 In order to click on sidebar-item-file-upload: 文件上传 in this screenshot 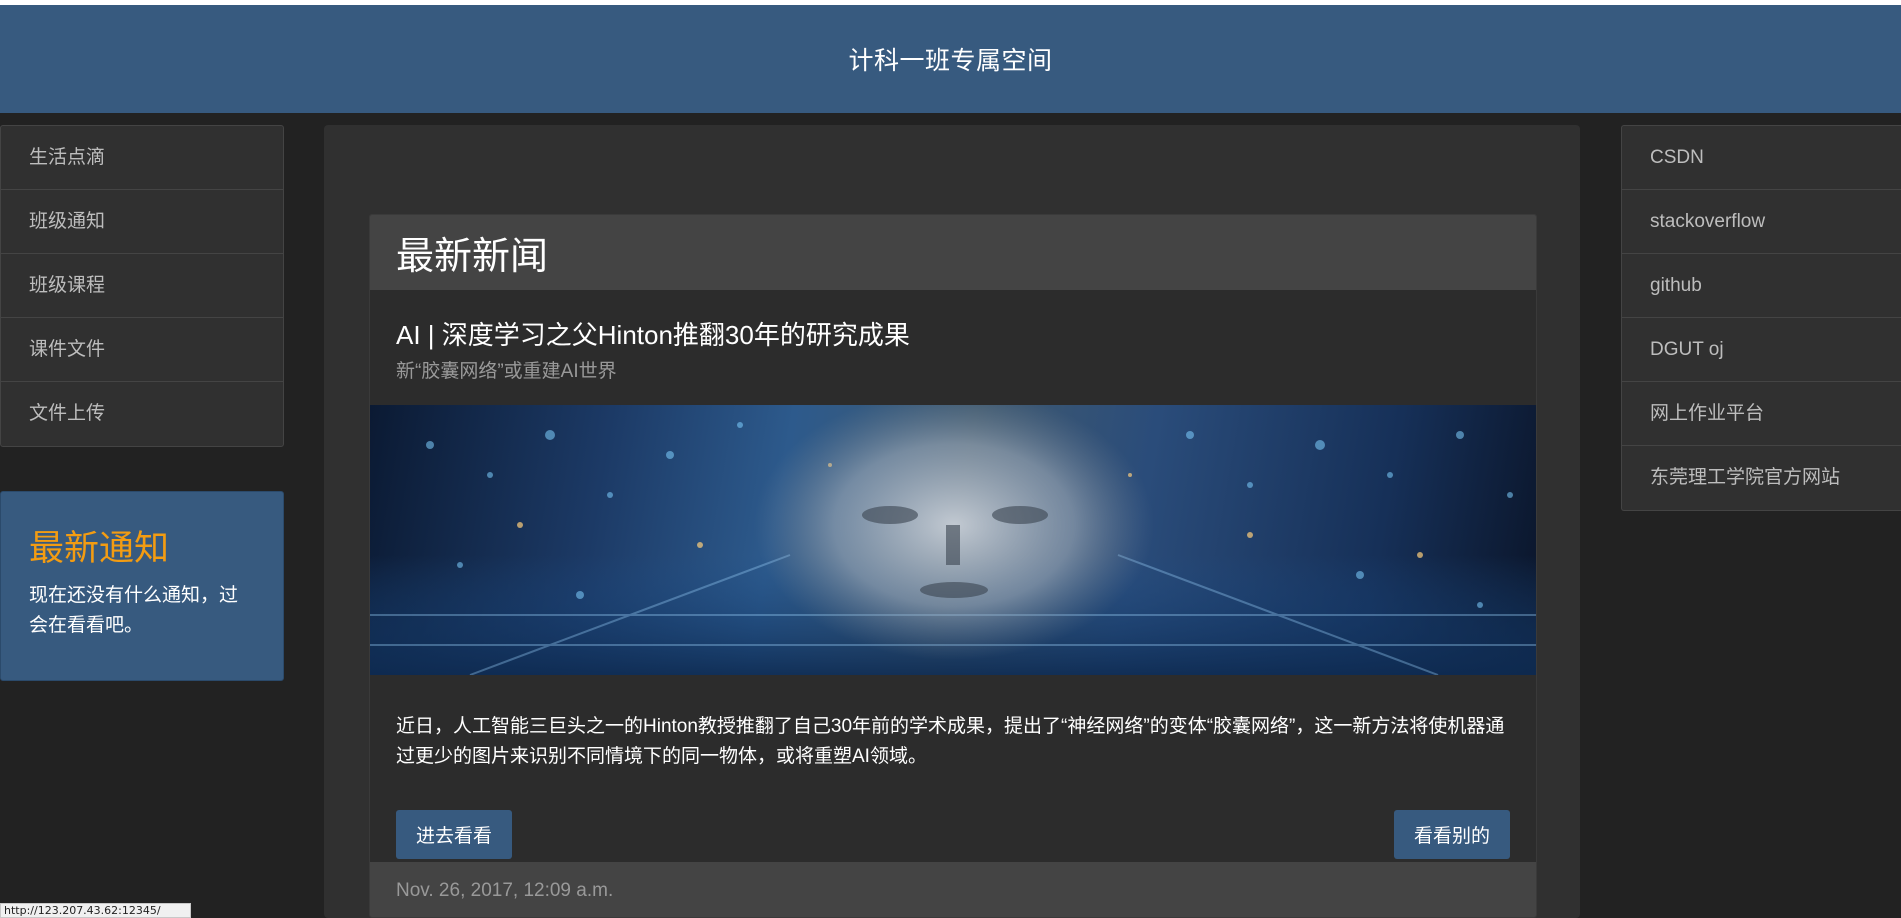, I will do `click(142, 414)`.